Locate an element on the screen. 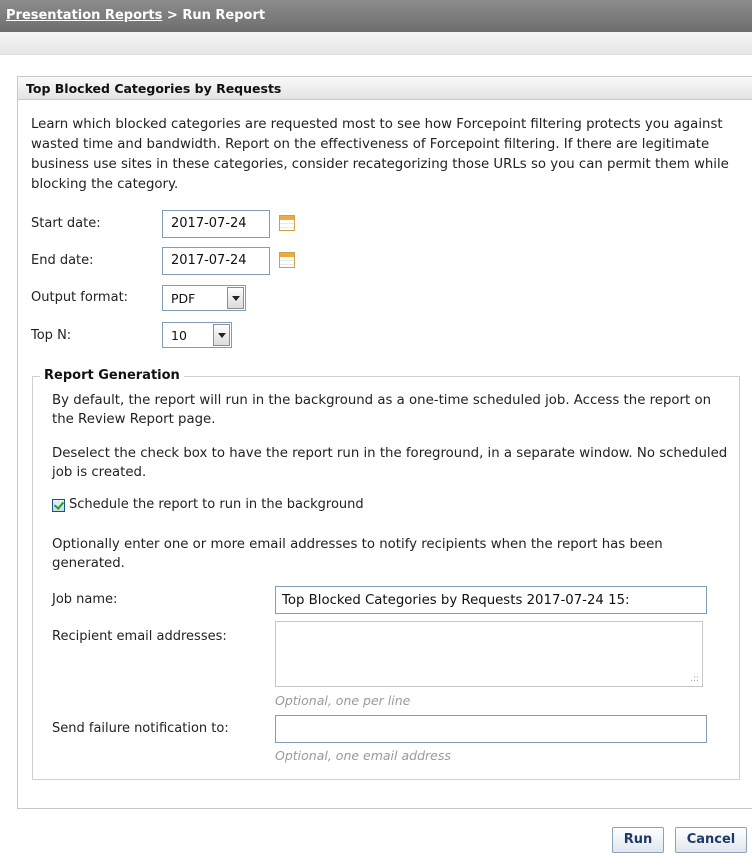 The image size is (752, 853). breadcrumb-current: Run Report is located at coordinates (224, 15).